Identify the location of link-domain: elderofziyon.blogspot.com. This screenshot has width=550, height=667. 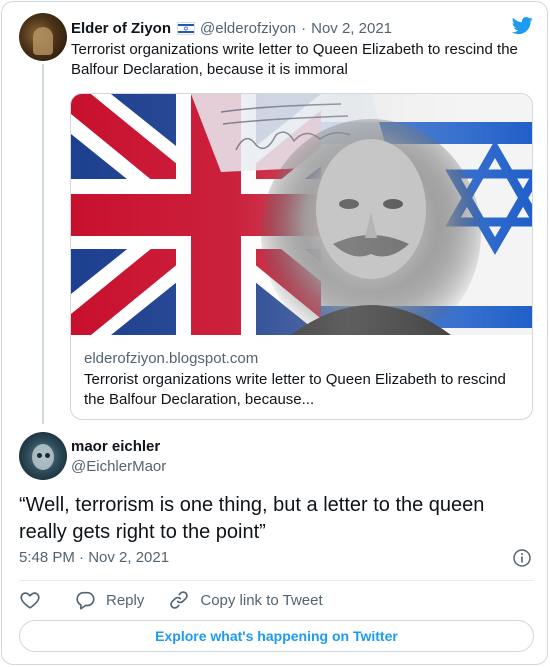
(171, 358).